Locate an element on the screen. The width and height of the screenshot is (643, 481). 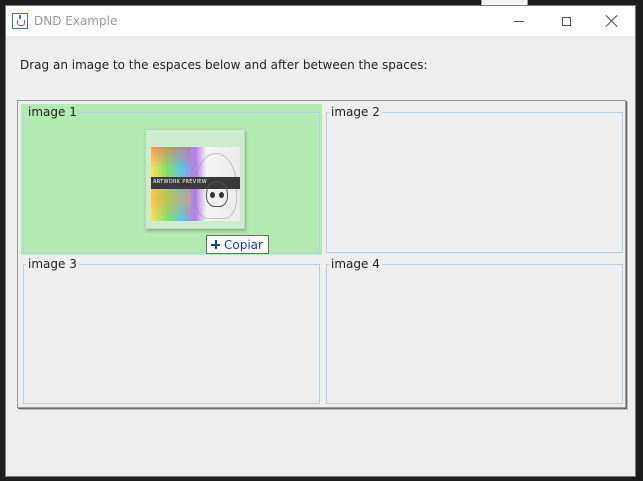
skull-graphic is located at coordinates (217, 194).